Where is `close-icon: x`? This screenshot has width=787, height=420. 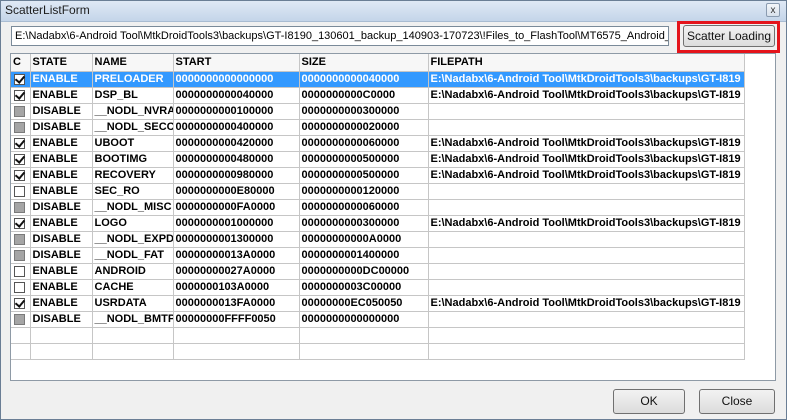 close-icon: x is located at coordinates (773, 10).